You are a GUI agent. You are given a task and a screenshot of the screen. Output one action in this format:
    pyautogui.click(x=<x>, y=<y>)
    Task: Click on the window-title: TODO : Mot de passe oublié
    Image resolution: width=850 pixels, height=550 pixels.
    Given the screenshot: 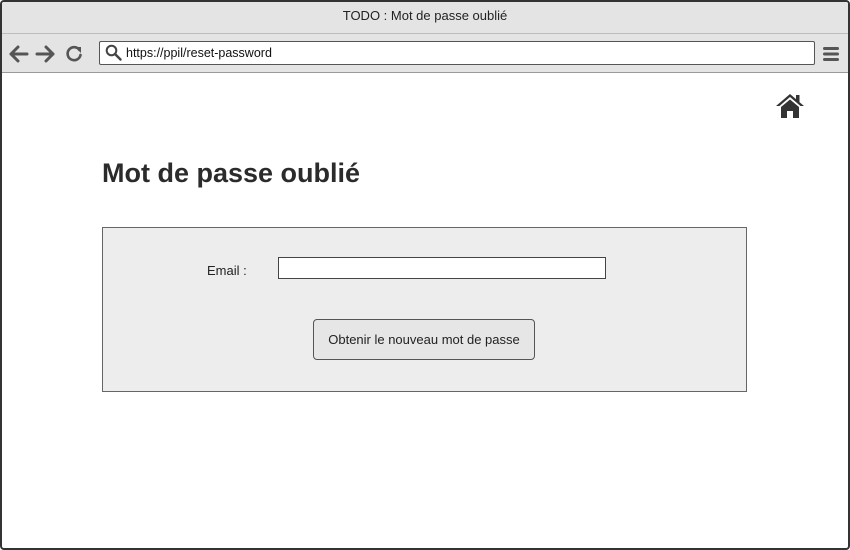 What is the action you would take?
    pyautogui.click(x=425, y=15)
    